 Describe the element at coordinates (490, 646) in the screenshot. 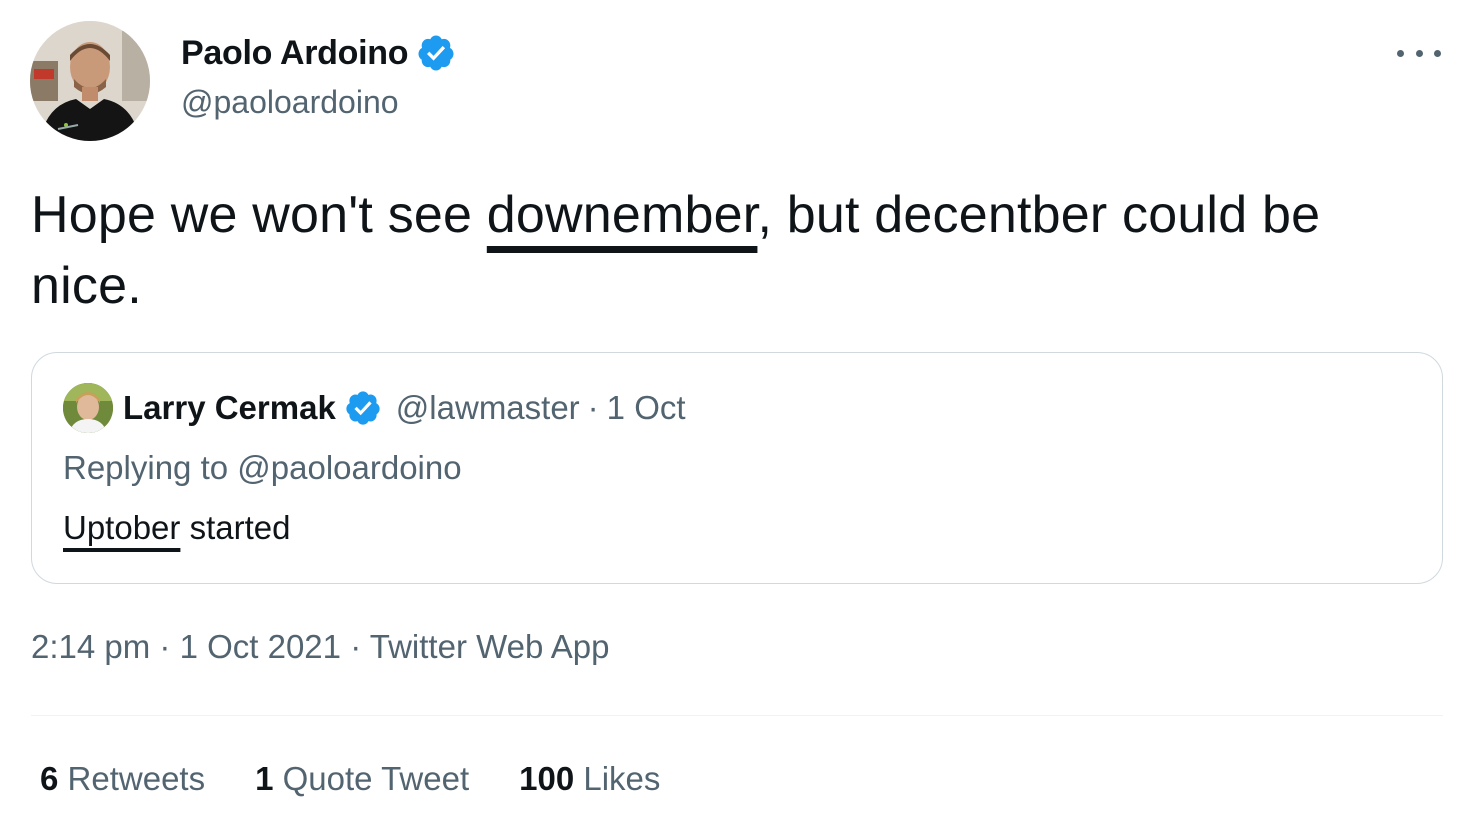

I see `tweet-source: Twitter Web App` at that location.